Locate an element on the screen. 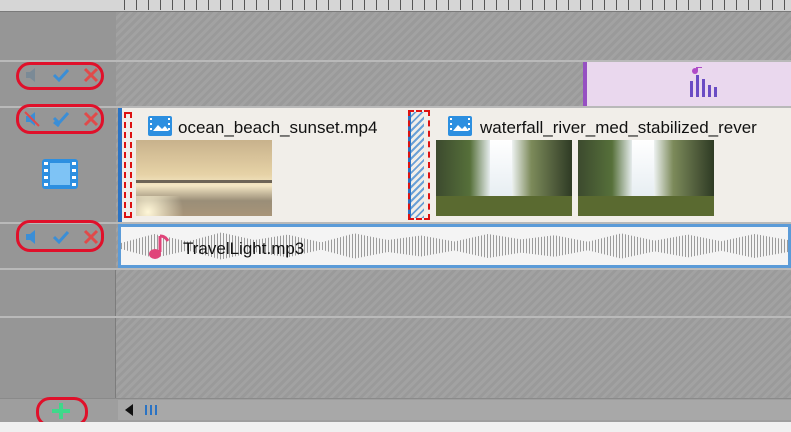 This screenshot has width=791, height=432. equalizer-icon is located at coordinates (703, 83).